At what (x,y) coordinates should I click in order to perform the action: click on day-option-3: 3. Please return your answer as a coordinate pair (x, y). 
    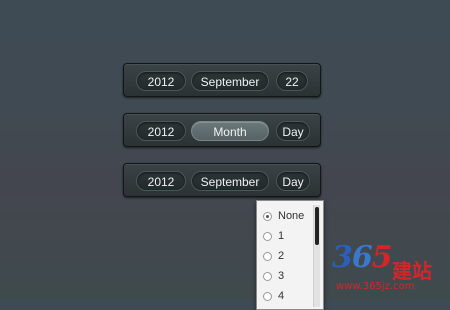
    Looking at the image, I should click on (273, 276).